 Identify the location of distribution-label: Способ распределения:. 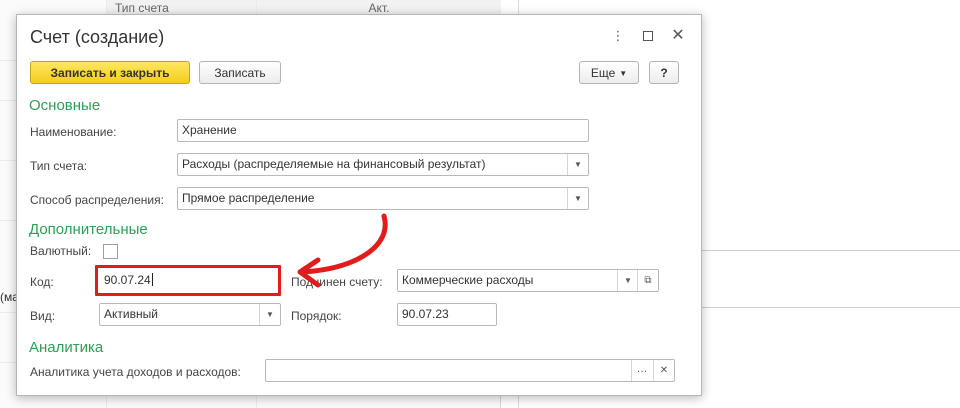
(97, 200).